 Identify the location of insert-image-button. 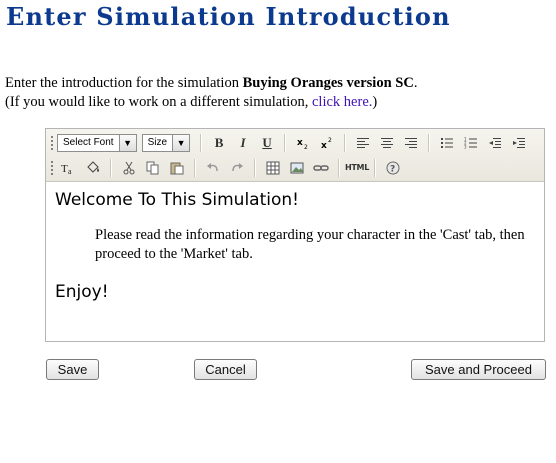
(297, 168).